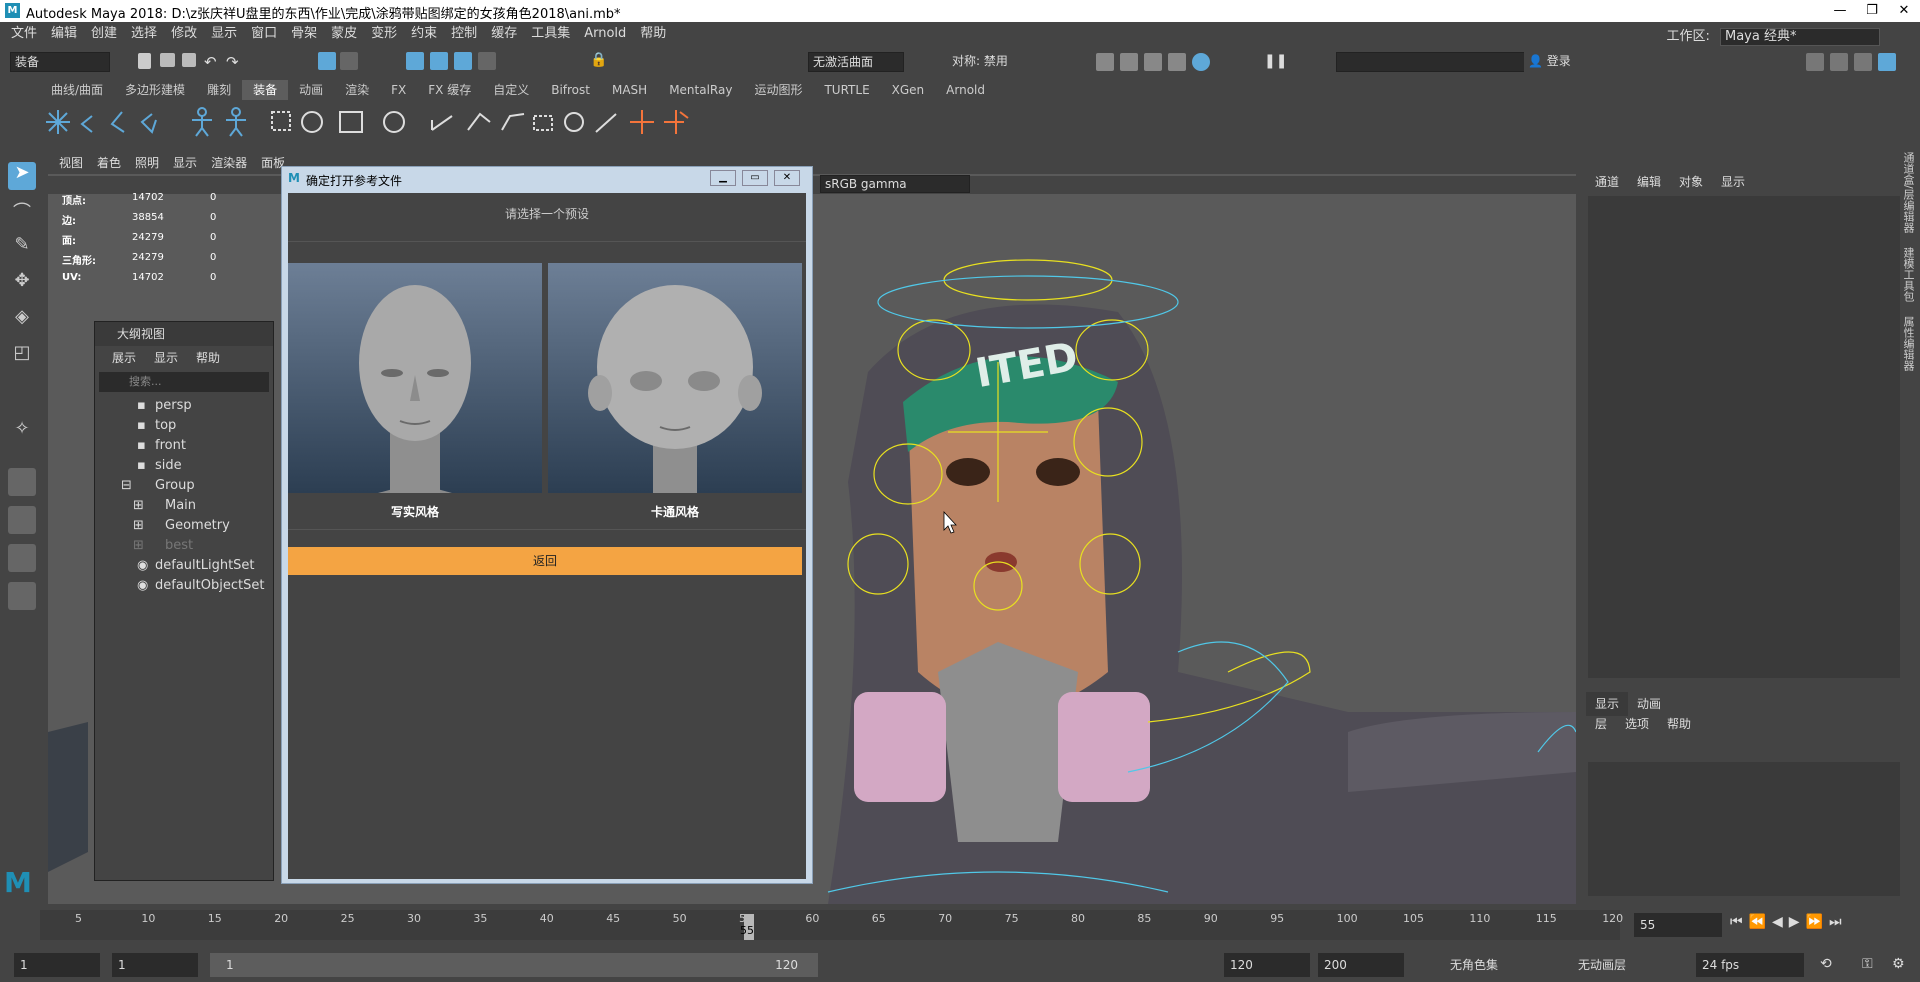 This screenshot has height=982, width=1920. I want to click on channel-menu-channels: 通道, so click(1607, 182).